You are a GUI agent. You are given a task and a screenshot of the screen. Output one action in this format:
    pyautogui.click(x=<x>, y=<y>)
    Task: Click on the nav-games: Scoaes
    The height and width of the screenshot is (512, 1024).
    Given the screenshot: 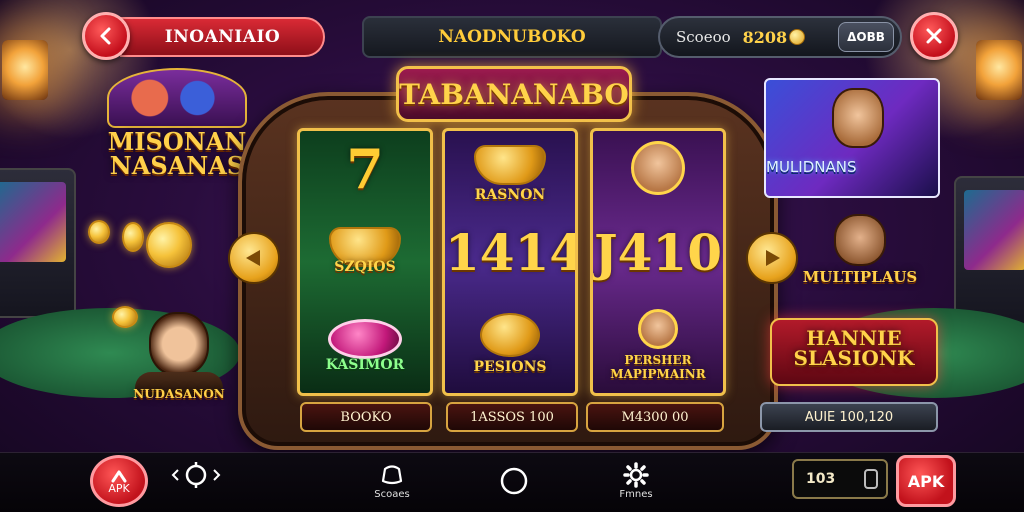 What is the action you would take?
    pyautogui.click(x=392, y=480)
    